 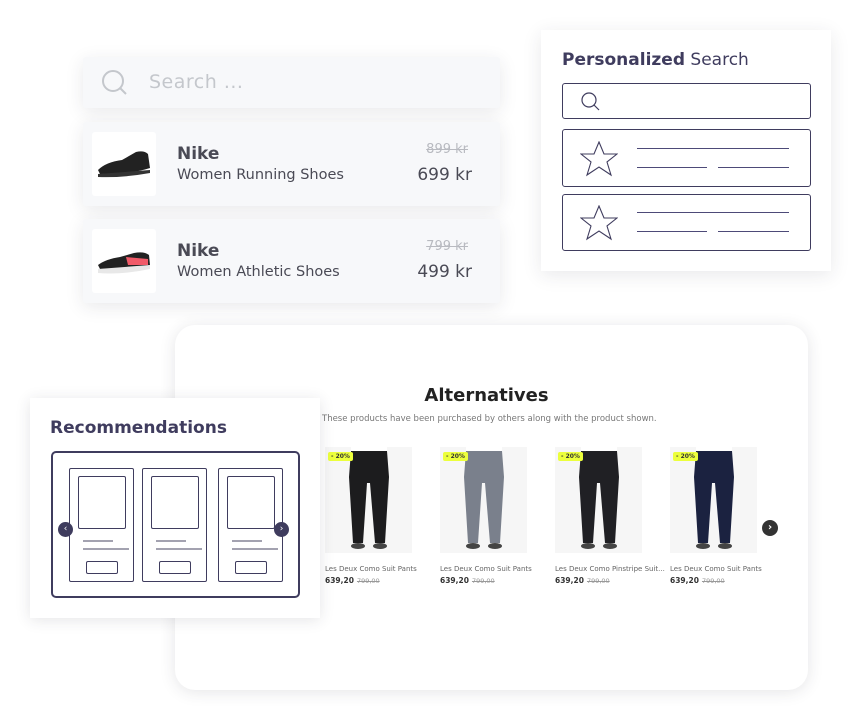 What do you see at coordinates (447, 149) in the screenshot?
I see `old-price: 899 kr` at bounding box center [447, 149].